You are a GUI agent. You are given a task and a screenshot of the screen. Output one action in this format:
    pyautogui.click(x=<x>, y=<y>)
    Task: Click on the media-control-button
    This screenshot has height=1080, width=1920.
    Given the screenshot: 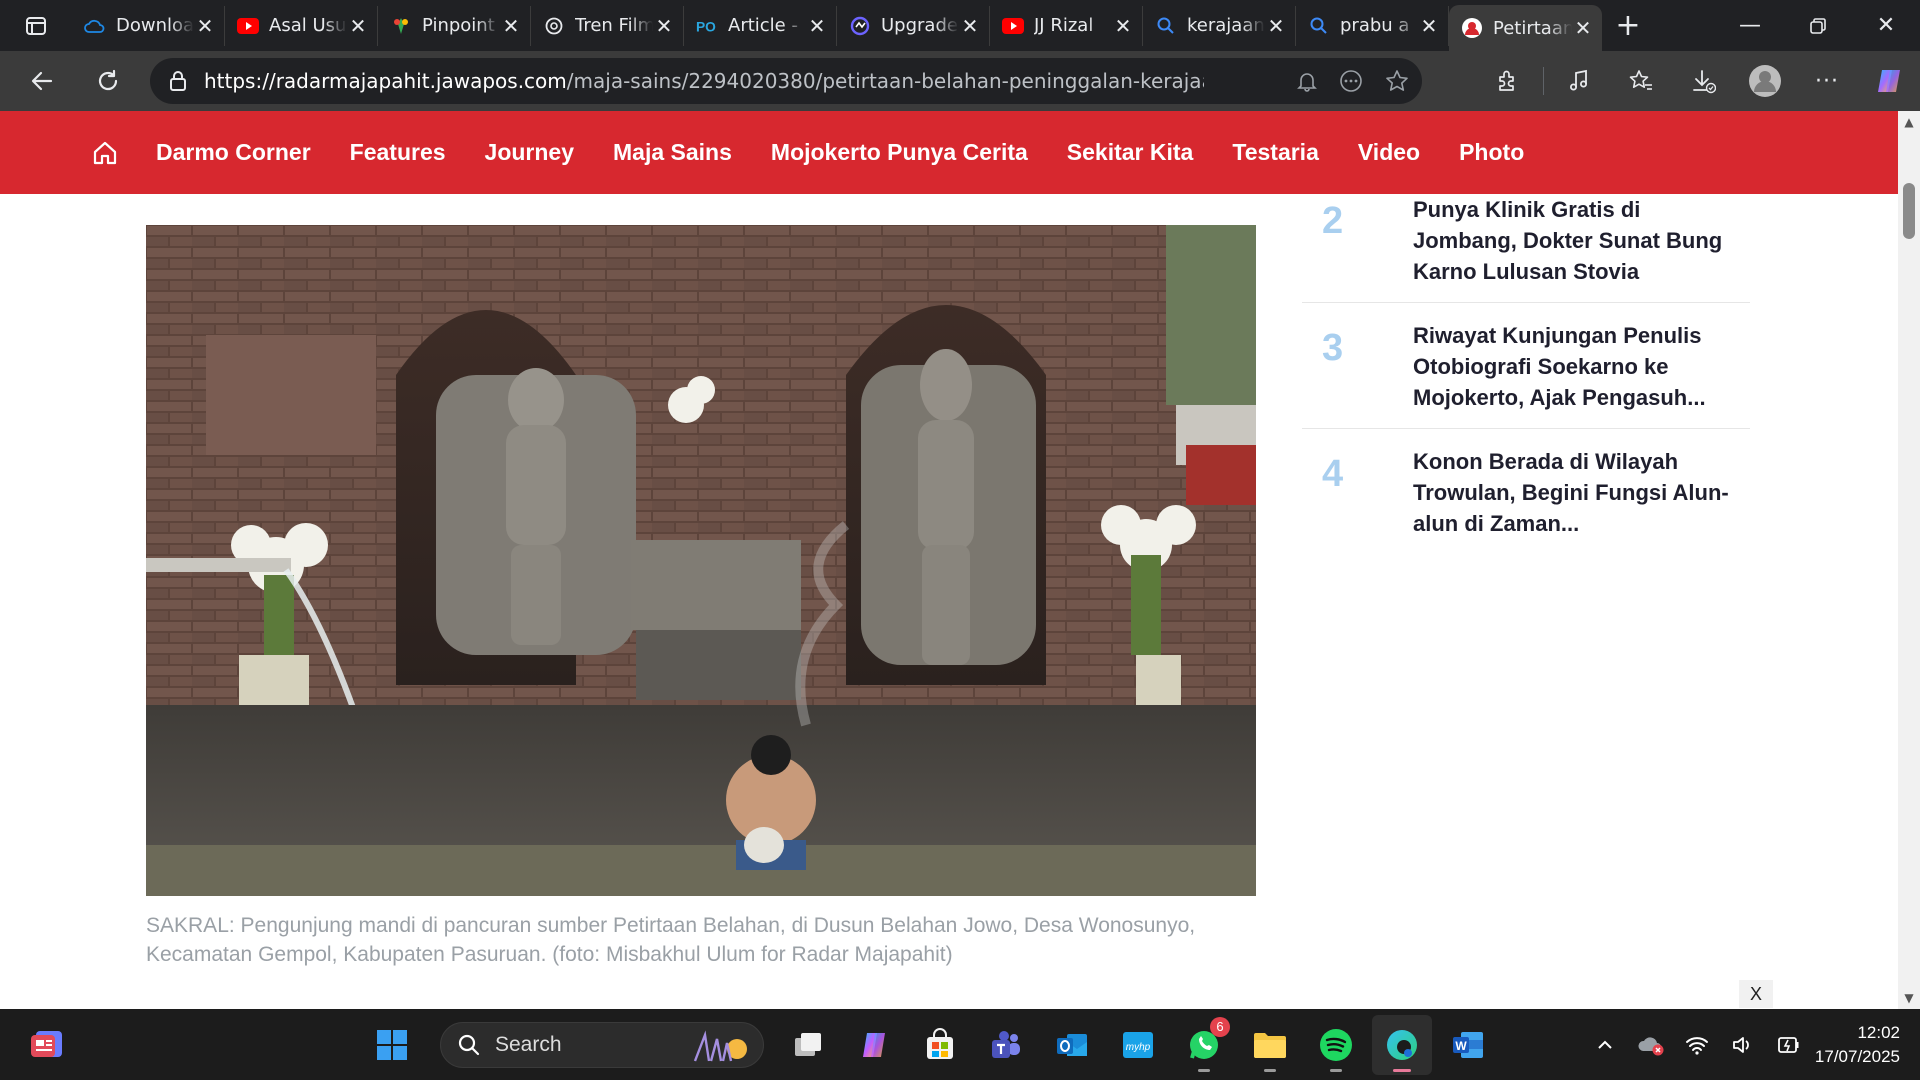 What is the action you would take?
    pyautogui.click(x=1579, y=81)
    